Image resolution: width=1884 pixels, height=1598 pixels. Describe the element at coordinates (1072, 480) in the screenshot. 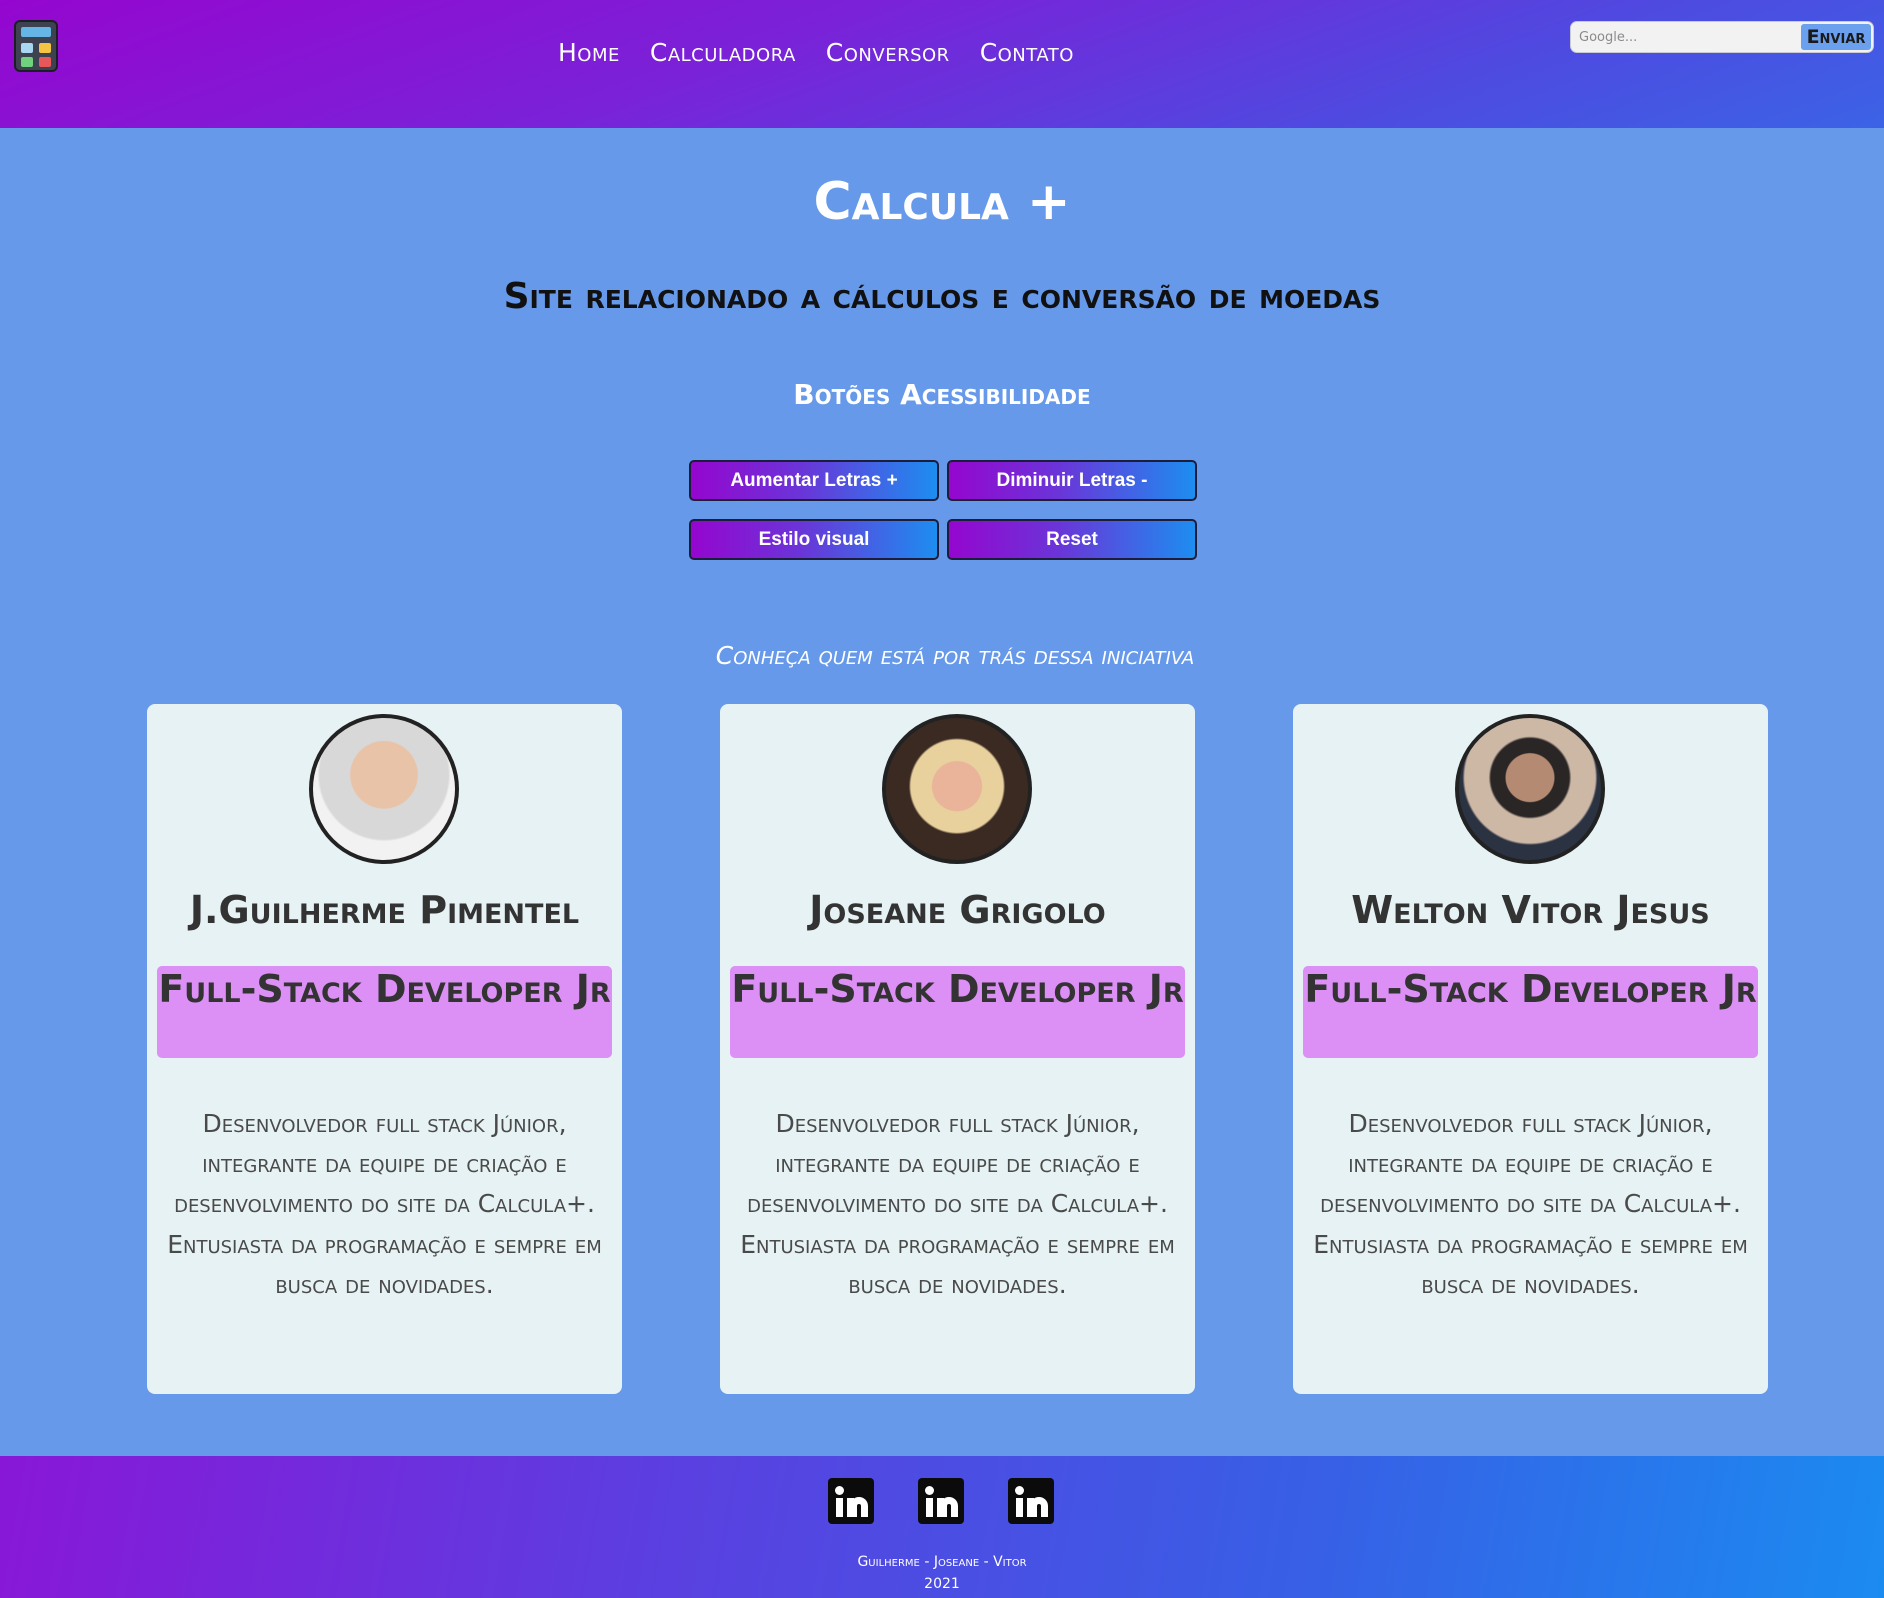

I see `decrease-font-button: Diminuir Letras -` at that location.